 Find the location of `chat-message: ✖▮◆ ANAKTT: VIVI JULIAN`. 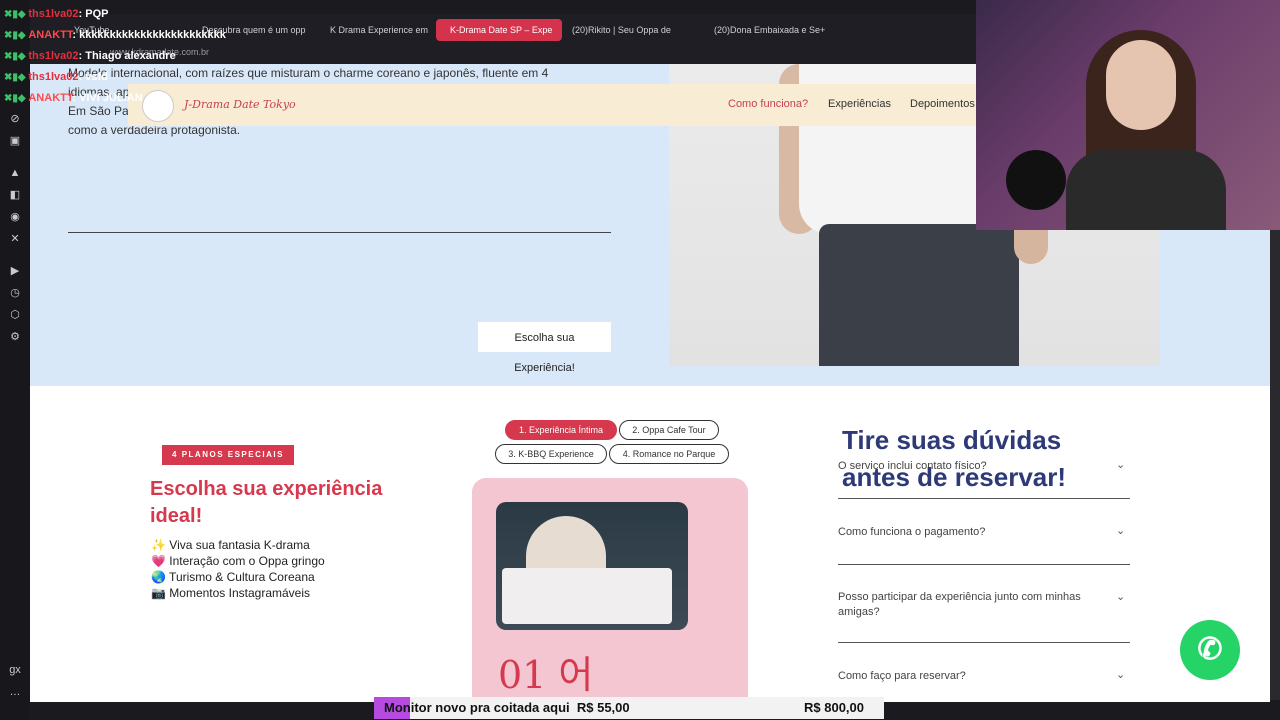

chat-message: ✖▮◆ ANAKTT: VIVI JULIAN is located at coordinates (154, 98).